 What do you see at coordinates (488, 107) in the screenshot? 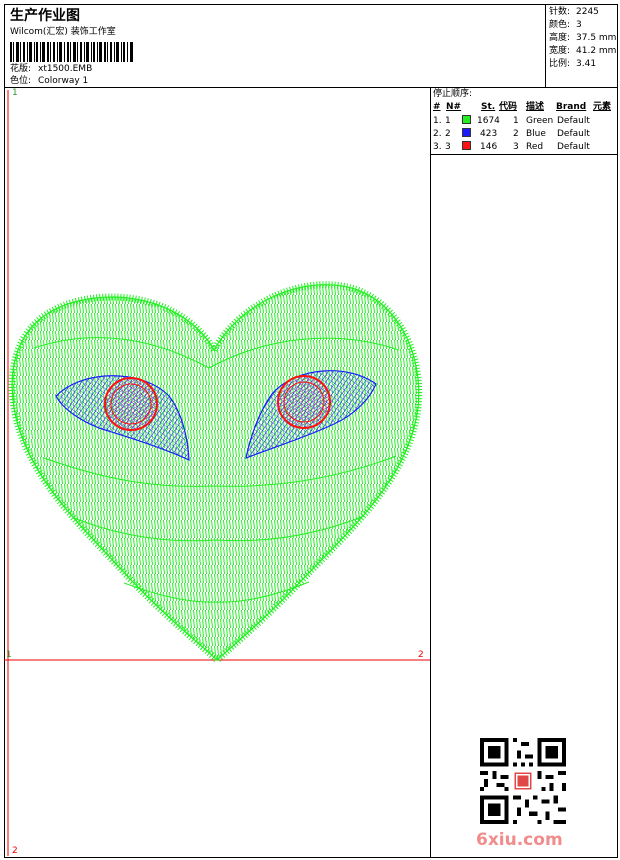
I see `col-header-st: St.` at bounding box center [488, 107].